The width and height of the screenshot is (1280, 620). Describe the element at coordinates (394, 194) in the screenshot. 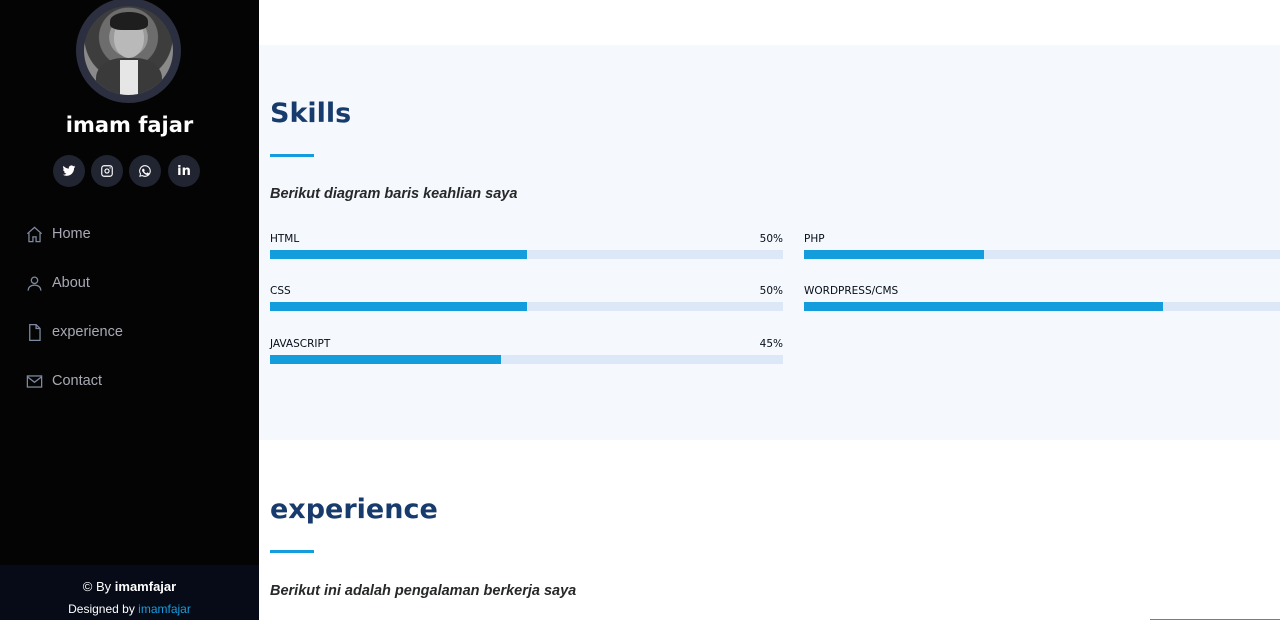

I see `skills-description: Berikut diagram baris keahlian saya` at that location.